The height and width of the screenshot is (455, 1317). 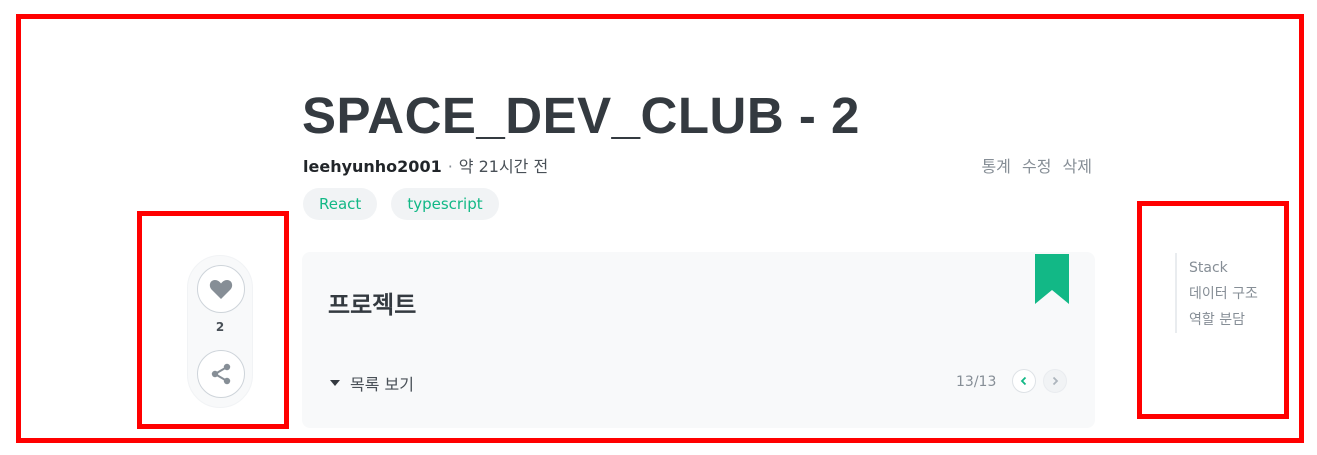 What do you see at coordinates (1052, 279) in the screenshot?
I see `bookmark-icon` at bounding box center [1052, 279].